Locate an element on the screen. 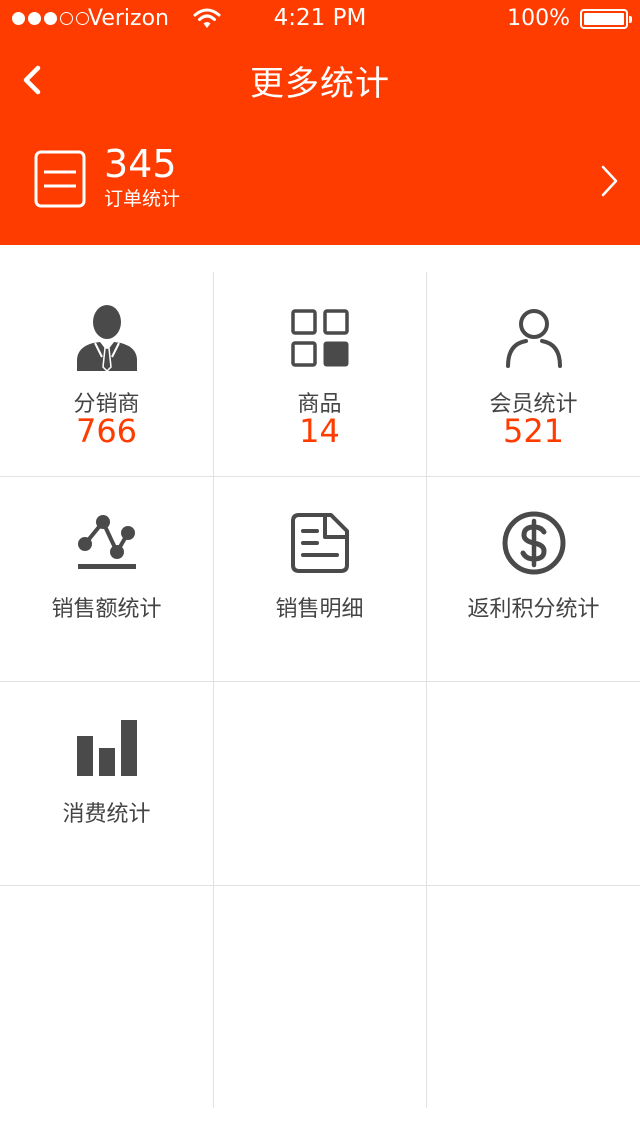  grid-item-label: 消费统计 is located at coordinates (106, 814).